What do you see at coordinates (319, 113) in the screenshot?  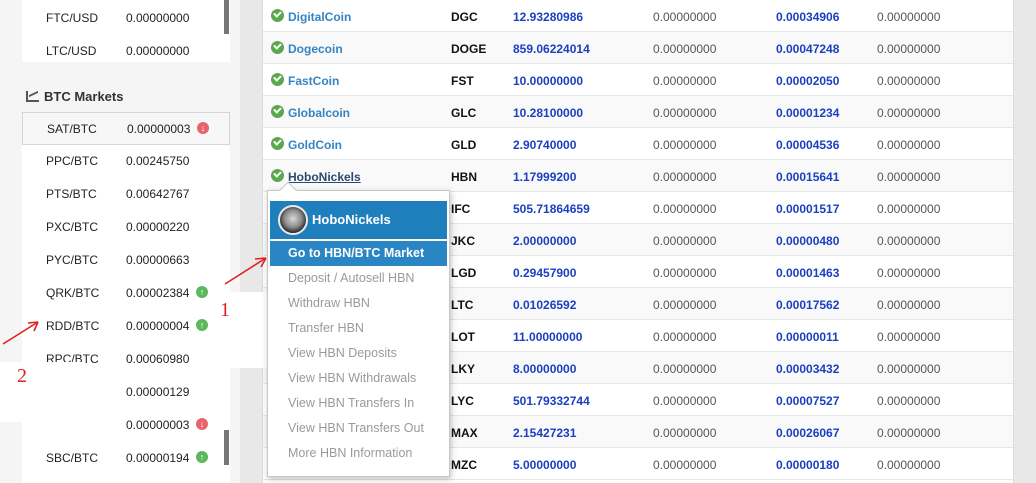 I see `coin-name-link: Globalcoin` at bounding box center [319, 113].